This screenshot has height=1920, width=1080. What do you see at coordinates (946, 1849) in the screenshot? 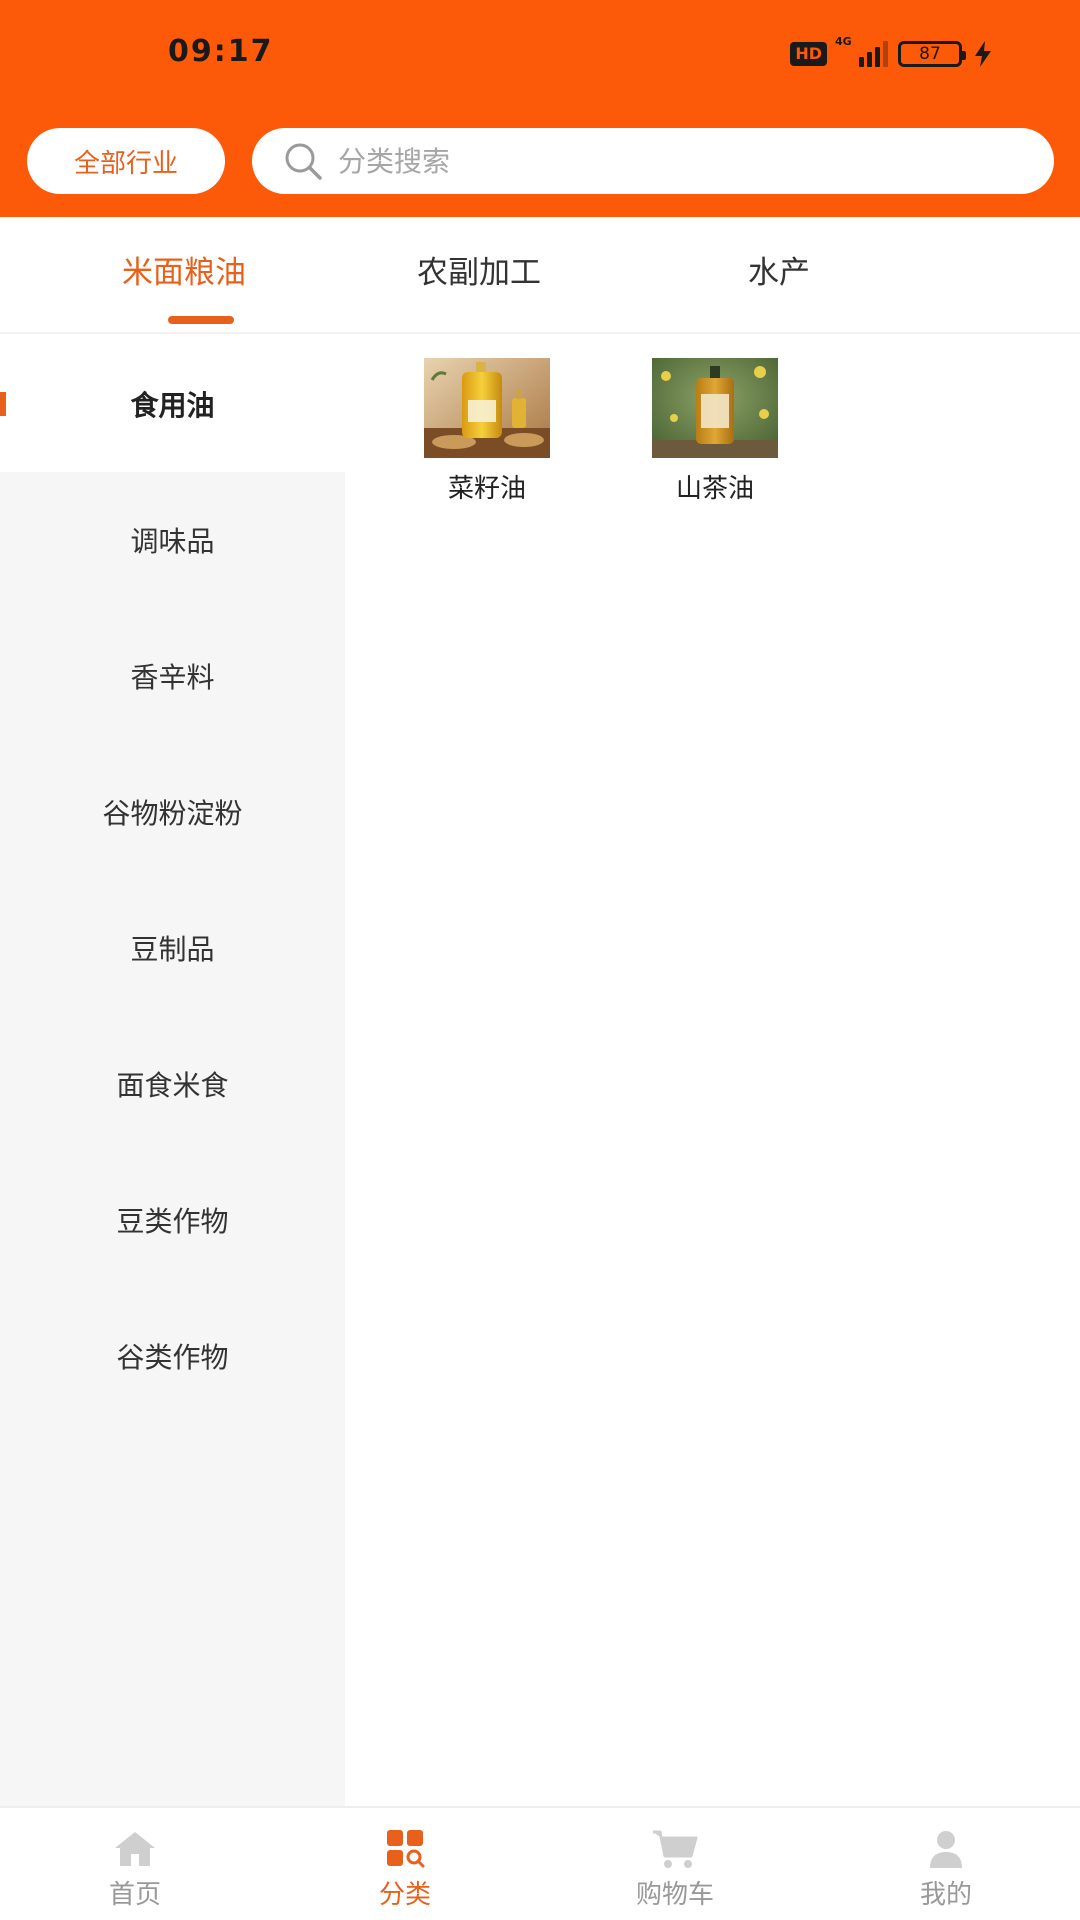
I see `user-icon` at bounding box center [946, 1849].